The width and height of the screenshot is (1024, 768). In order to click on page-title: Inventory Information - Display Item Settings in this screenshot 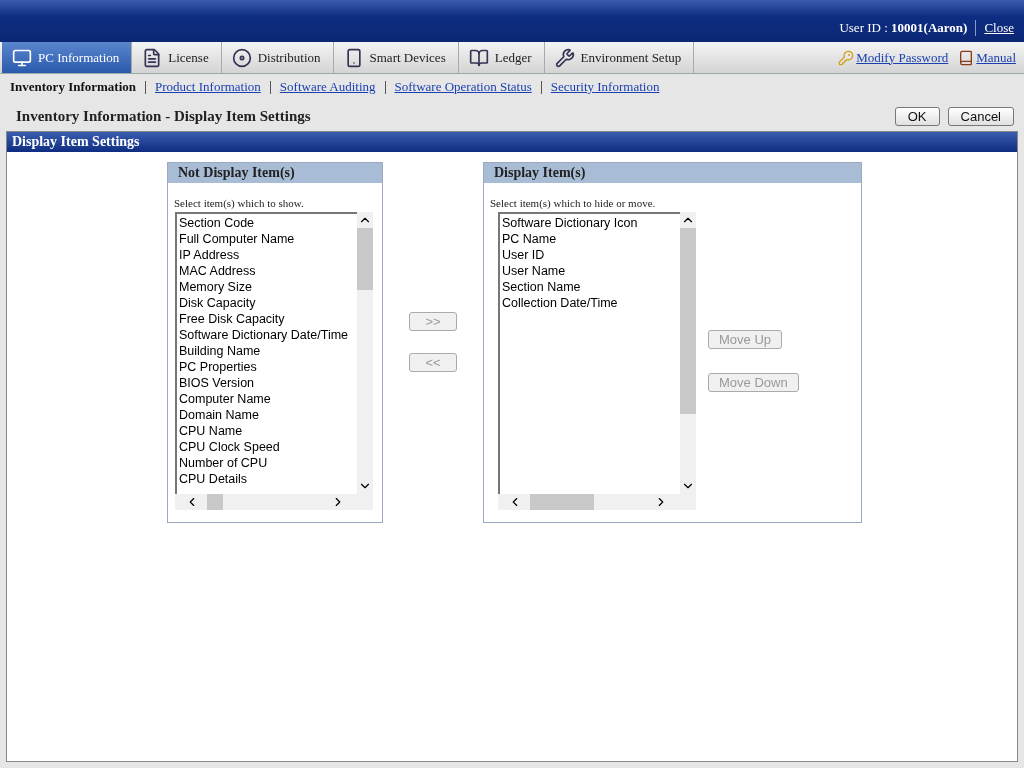, I will do `click(164, 116)`.